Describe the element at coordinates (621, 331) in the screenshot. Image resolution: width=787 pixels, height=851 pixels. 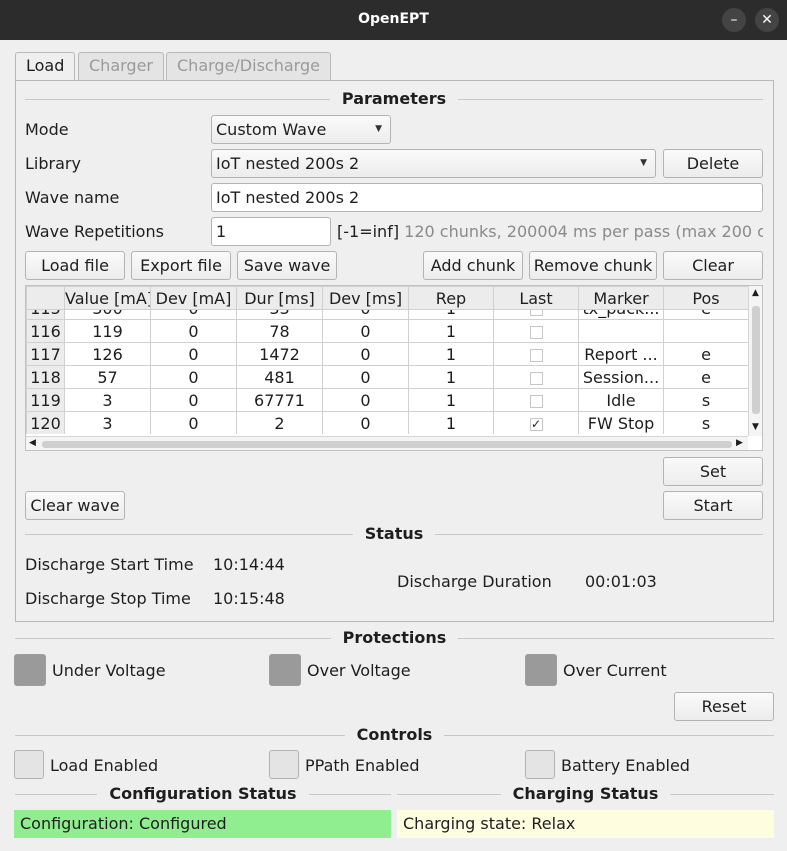
I see `marker-cell` at that location.